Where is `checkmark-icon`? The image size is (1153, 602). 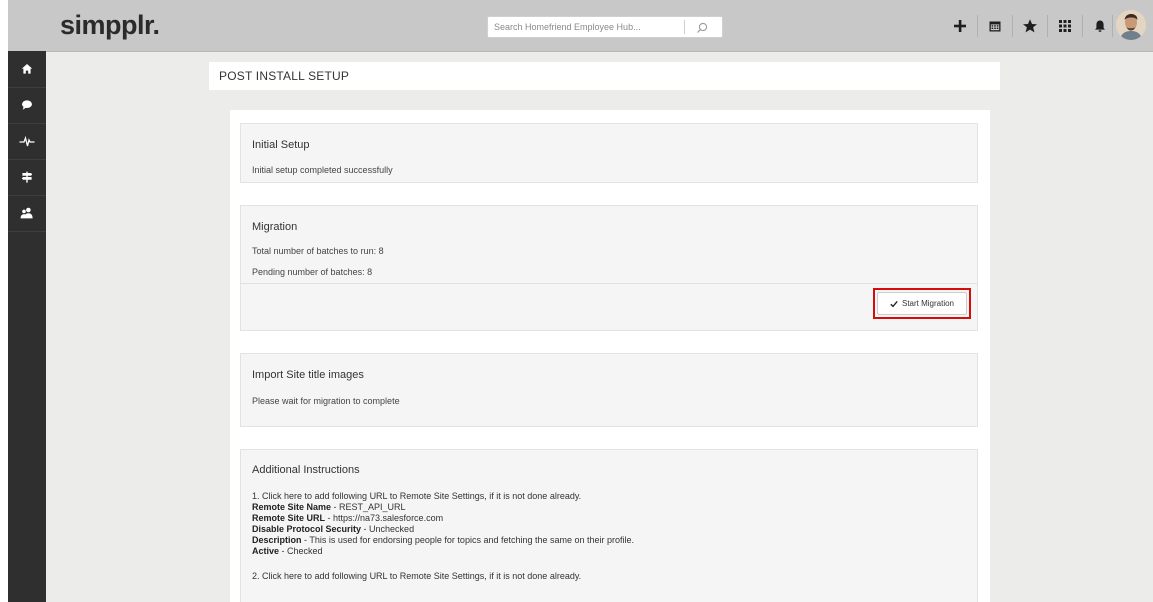
checkmark-icon is located at coordinates (894, 303).